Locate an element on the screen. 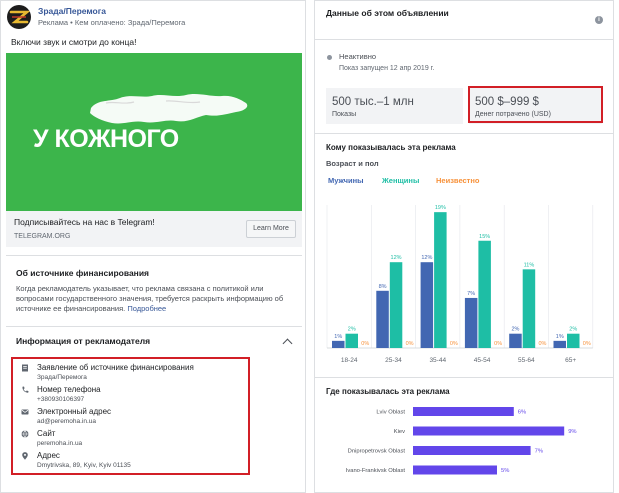 This screenshot has width=619, height=493. info-value: ad@peremoha.in.ua is located at coordinates (66, 421).